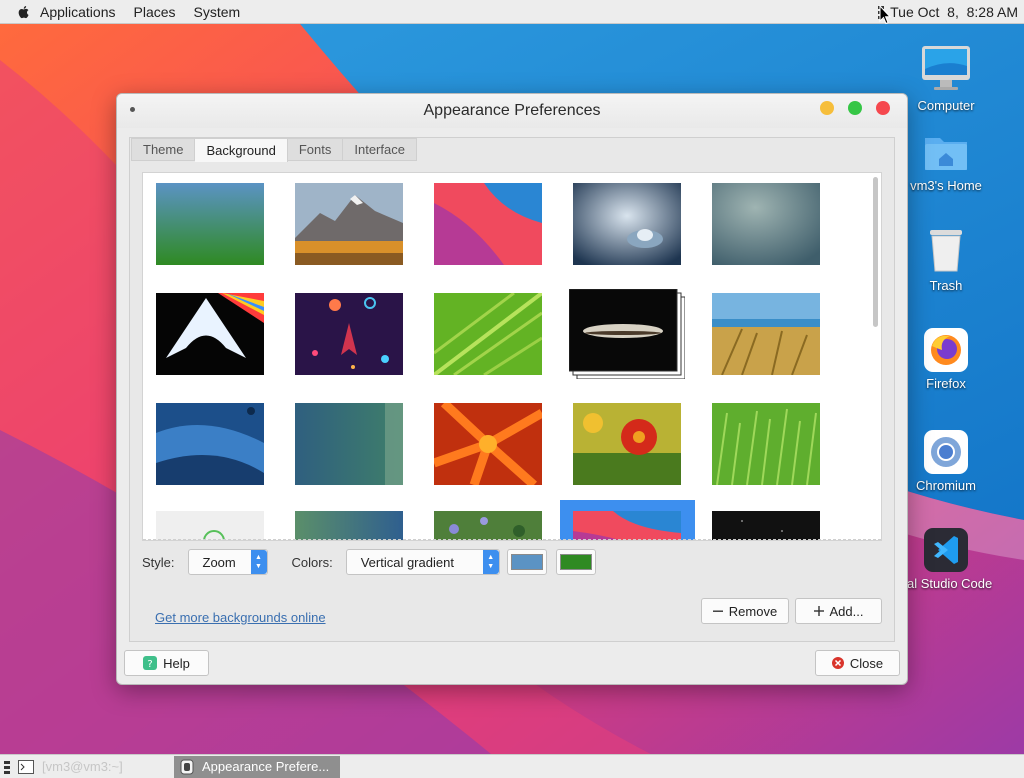 Image resolution: width=1024 pixels, height=778 pixels. I want to click on menu-applications: Applications, so click(78, 12).